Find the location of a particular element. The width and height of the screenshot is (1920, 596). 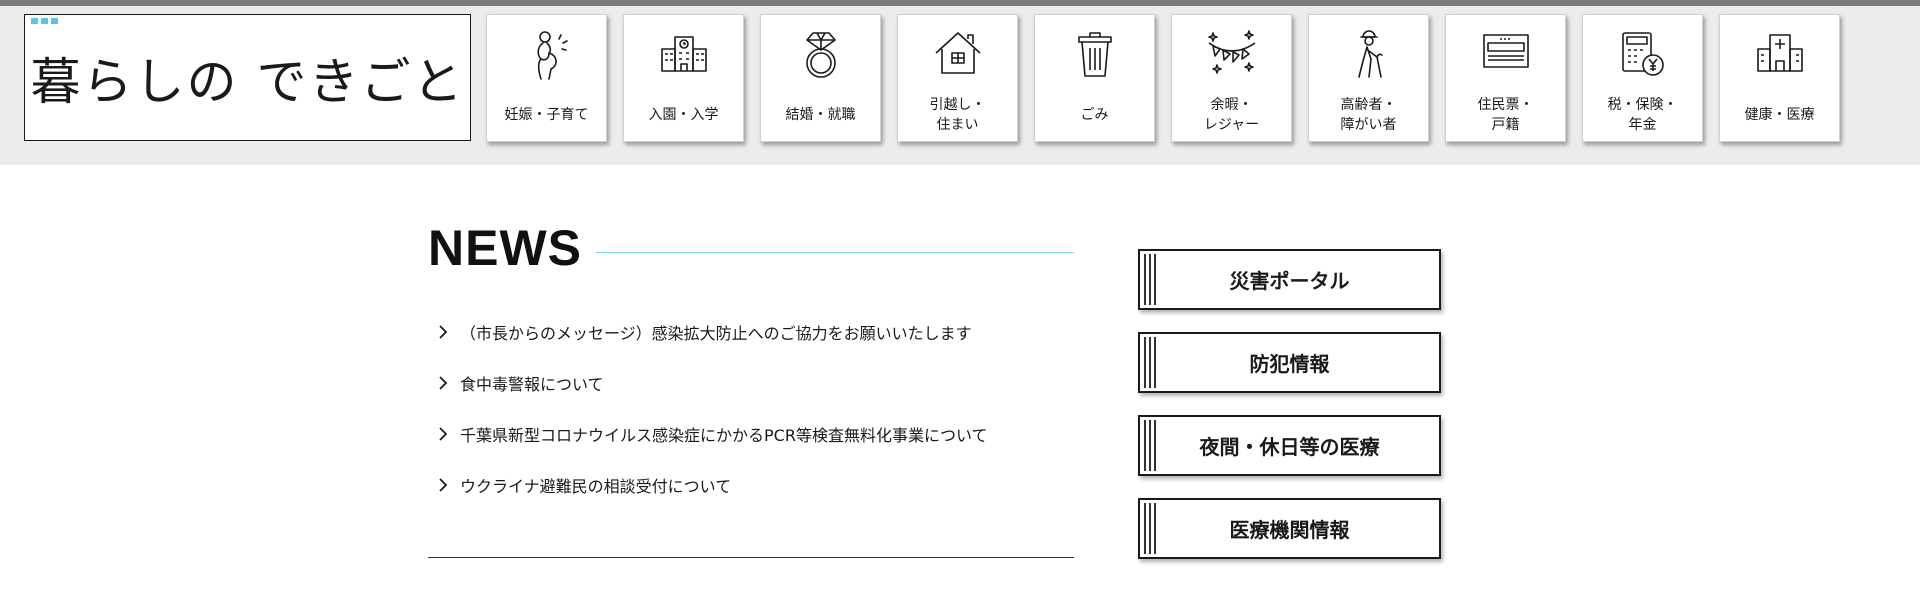

document-tray-icon is located at coordinates (1505, 51).